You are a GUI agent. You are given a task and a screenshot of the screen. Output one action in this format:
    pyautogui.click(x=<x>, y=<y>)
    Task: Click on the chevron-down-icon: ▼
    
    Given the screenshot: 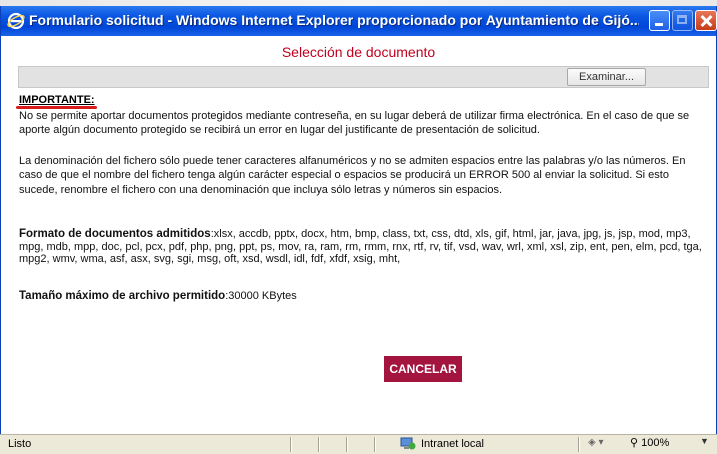 What is the action you would take?
    pyautogui.click(x=704, y=441)
    